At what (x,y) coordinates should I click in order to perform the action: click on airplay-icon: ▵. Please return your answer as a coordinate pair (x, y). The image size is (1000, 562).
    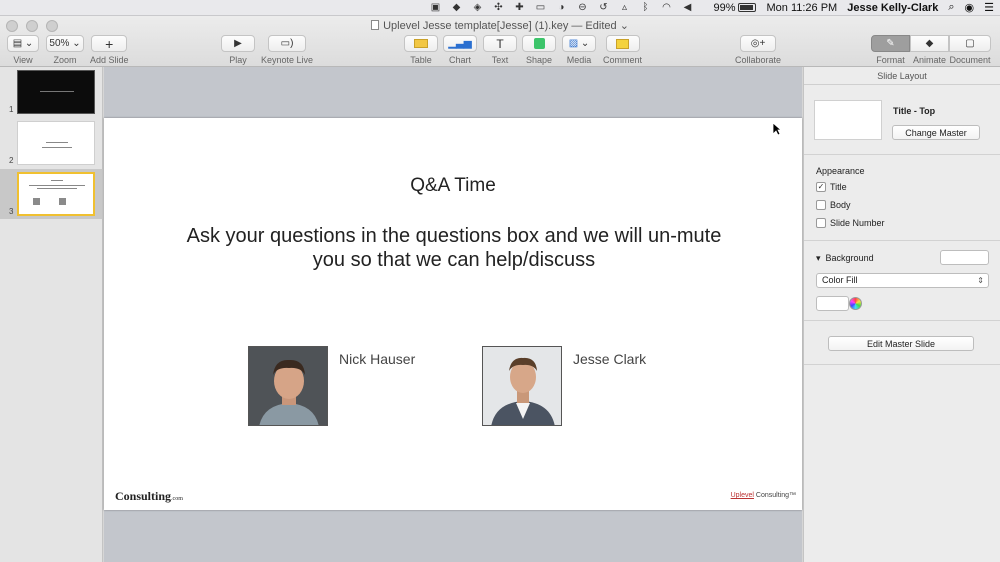
    Looking at the image, I should click on (624, 7).